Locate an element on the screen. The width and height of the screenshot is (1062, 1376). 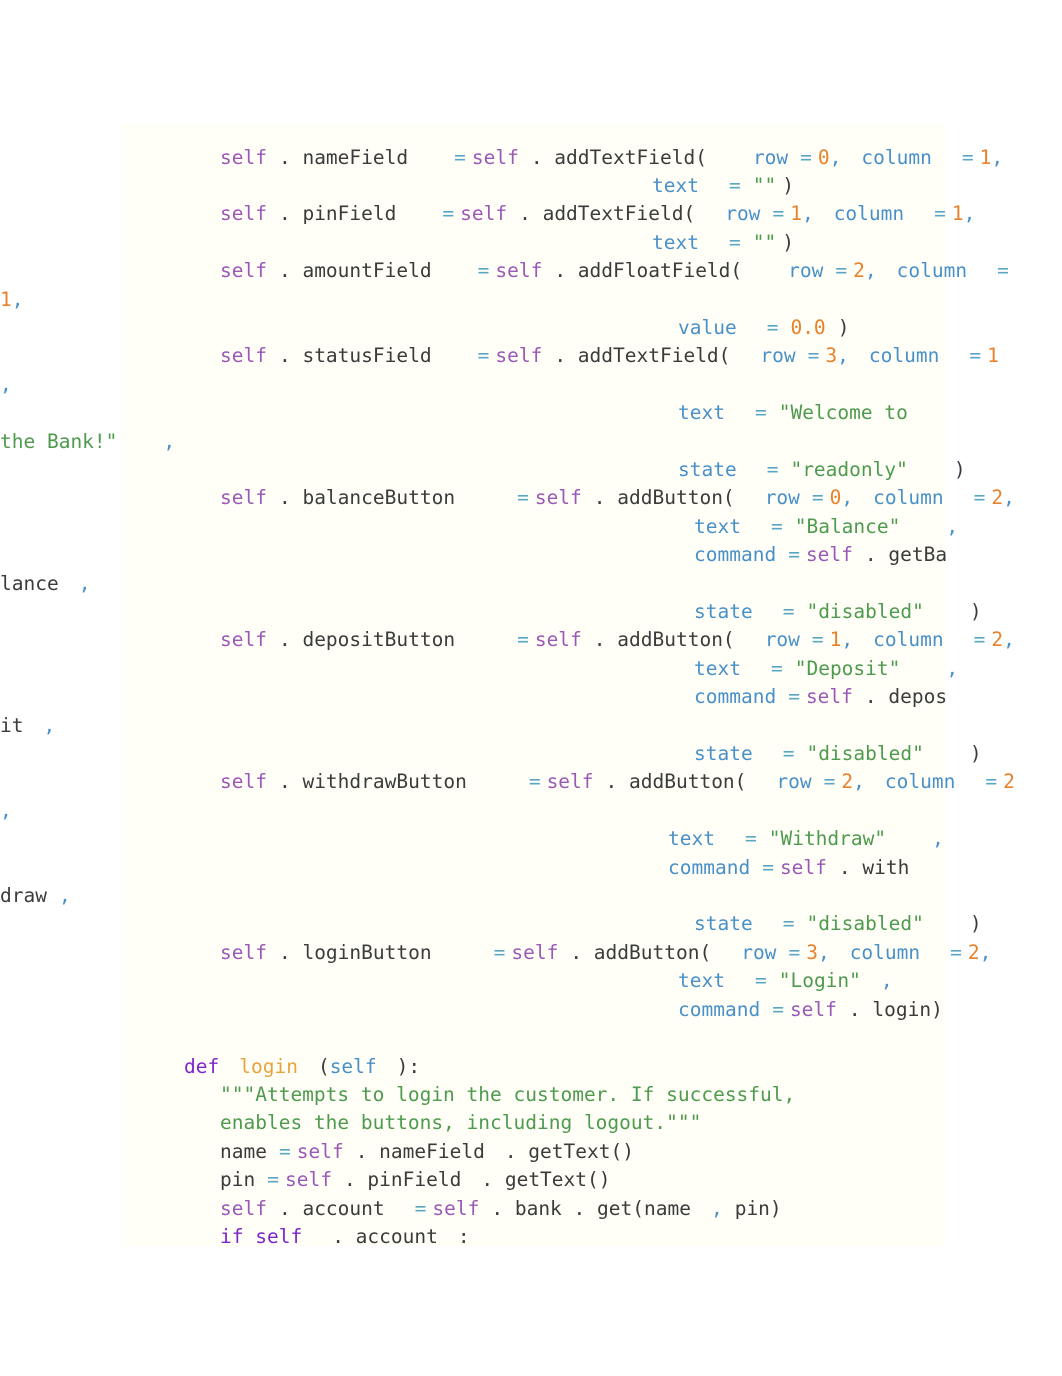
code-line: if self . account: is located at coordinates (531, 1237).